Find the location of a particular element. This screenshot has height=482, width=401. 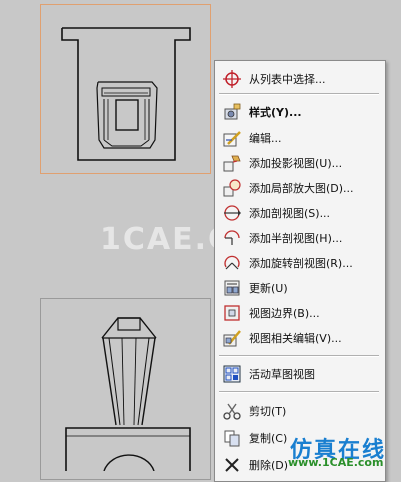

crosshair-icon is located at coordinates (232, 79).